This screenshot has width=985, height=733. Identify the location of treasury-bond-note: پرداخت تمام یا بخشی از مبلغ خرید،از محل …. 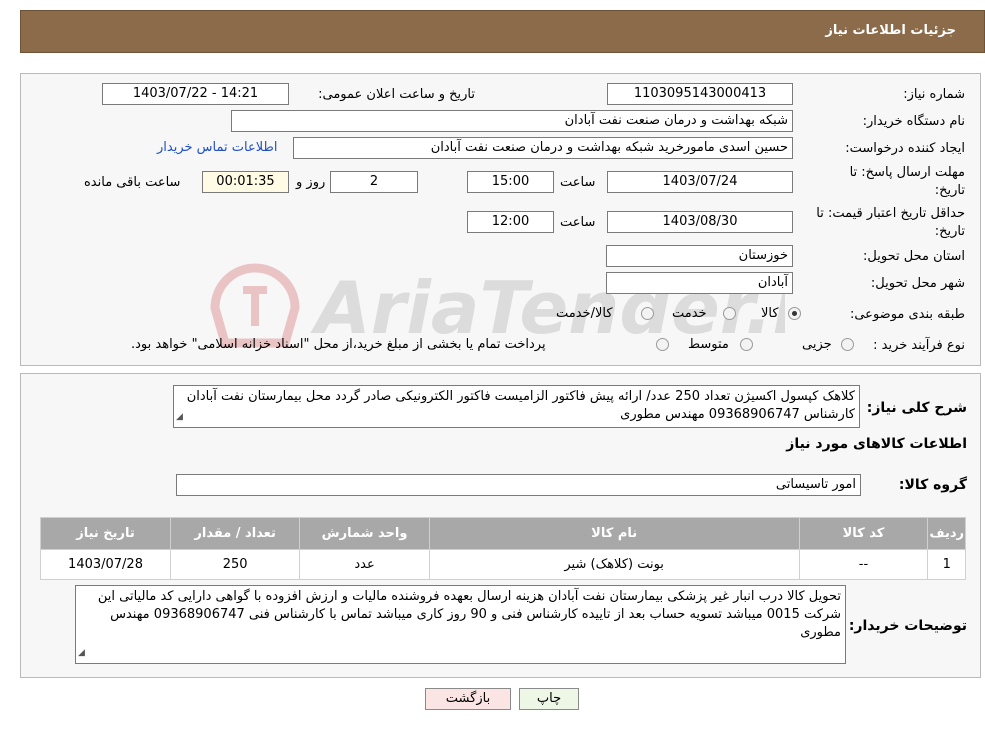
(338, 344).